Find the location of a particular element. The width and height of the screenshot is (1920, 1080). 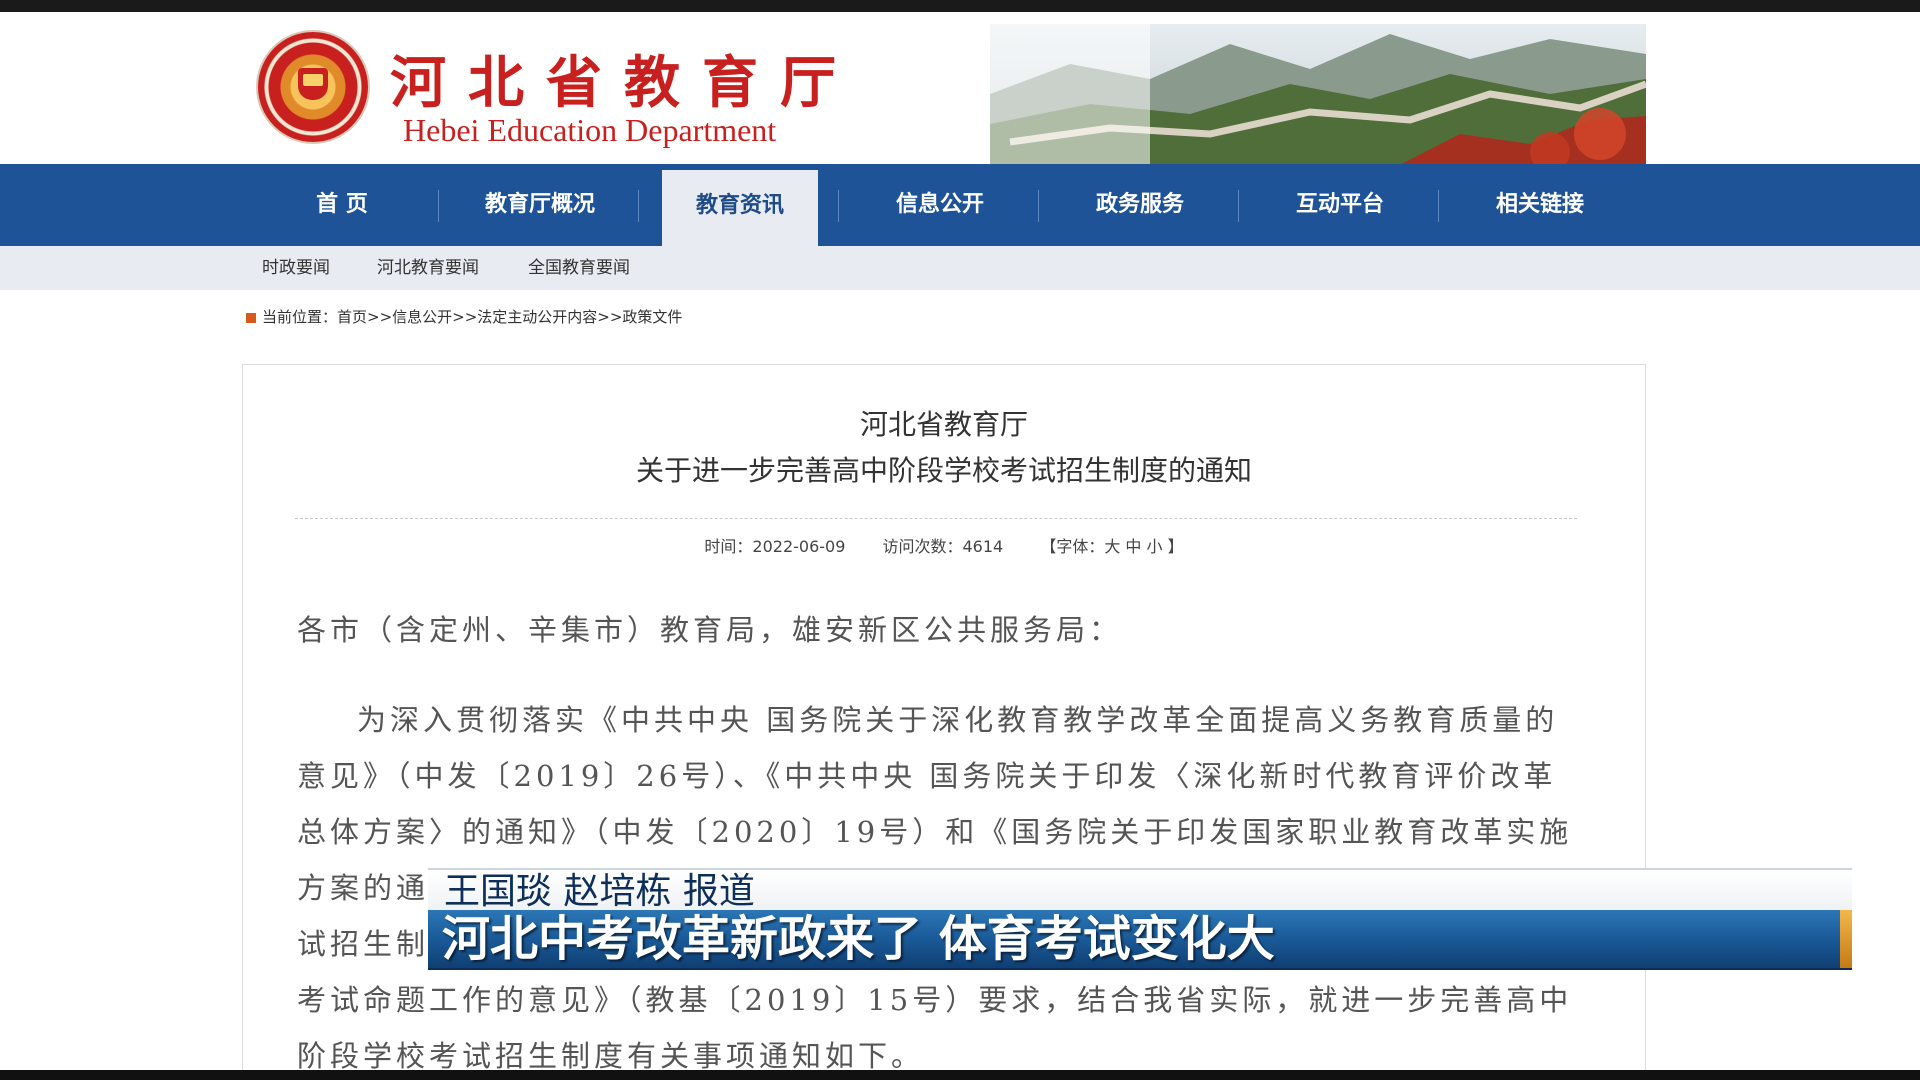

great-wall-illustration is located at coordinates (1318, 97).